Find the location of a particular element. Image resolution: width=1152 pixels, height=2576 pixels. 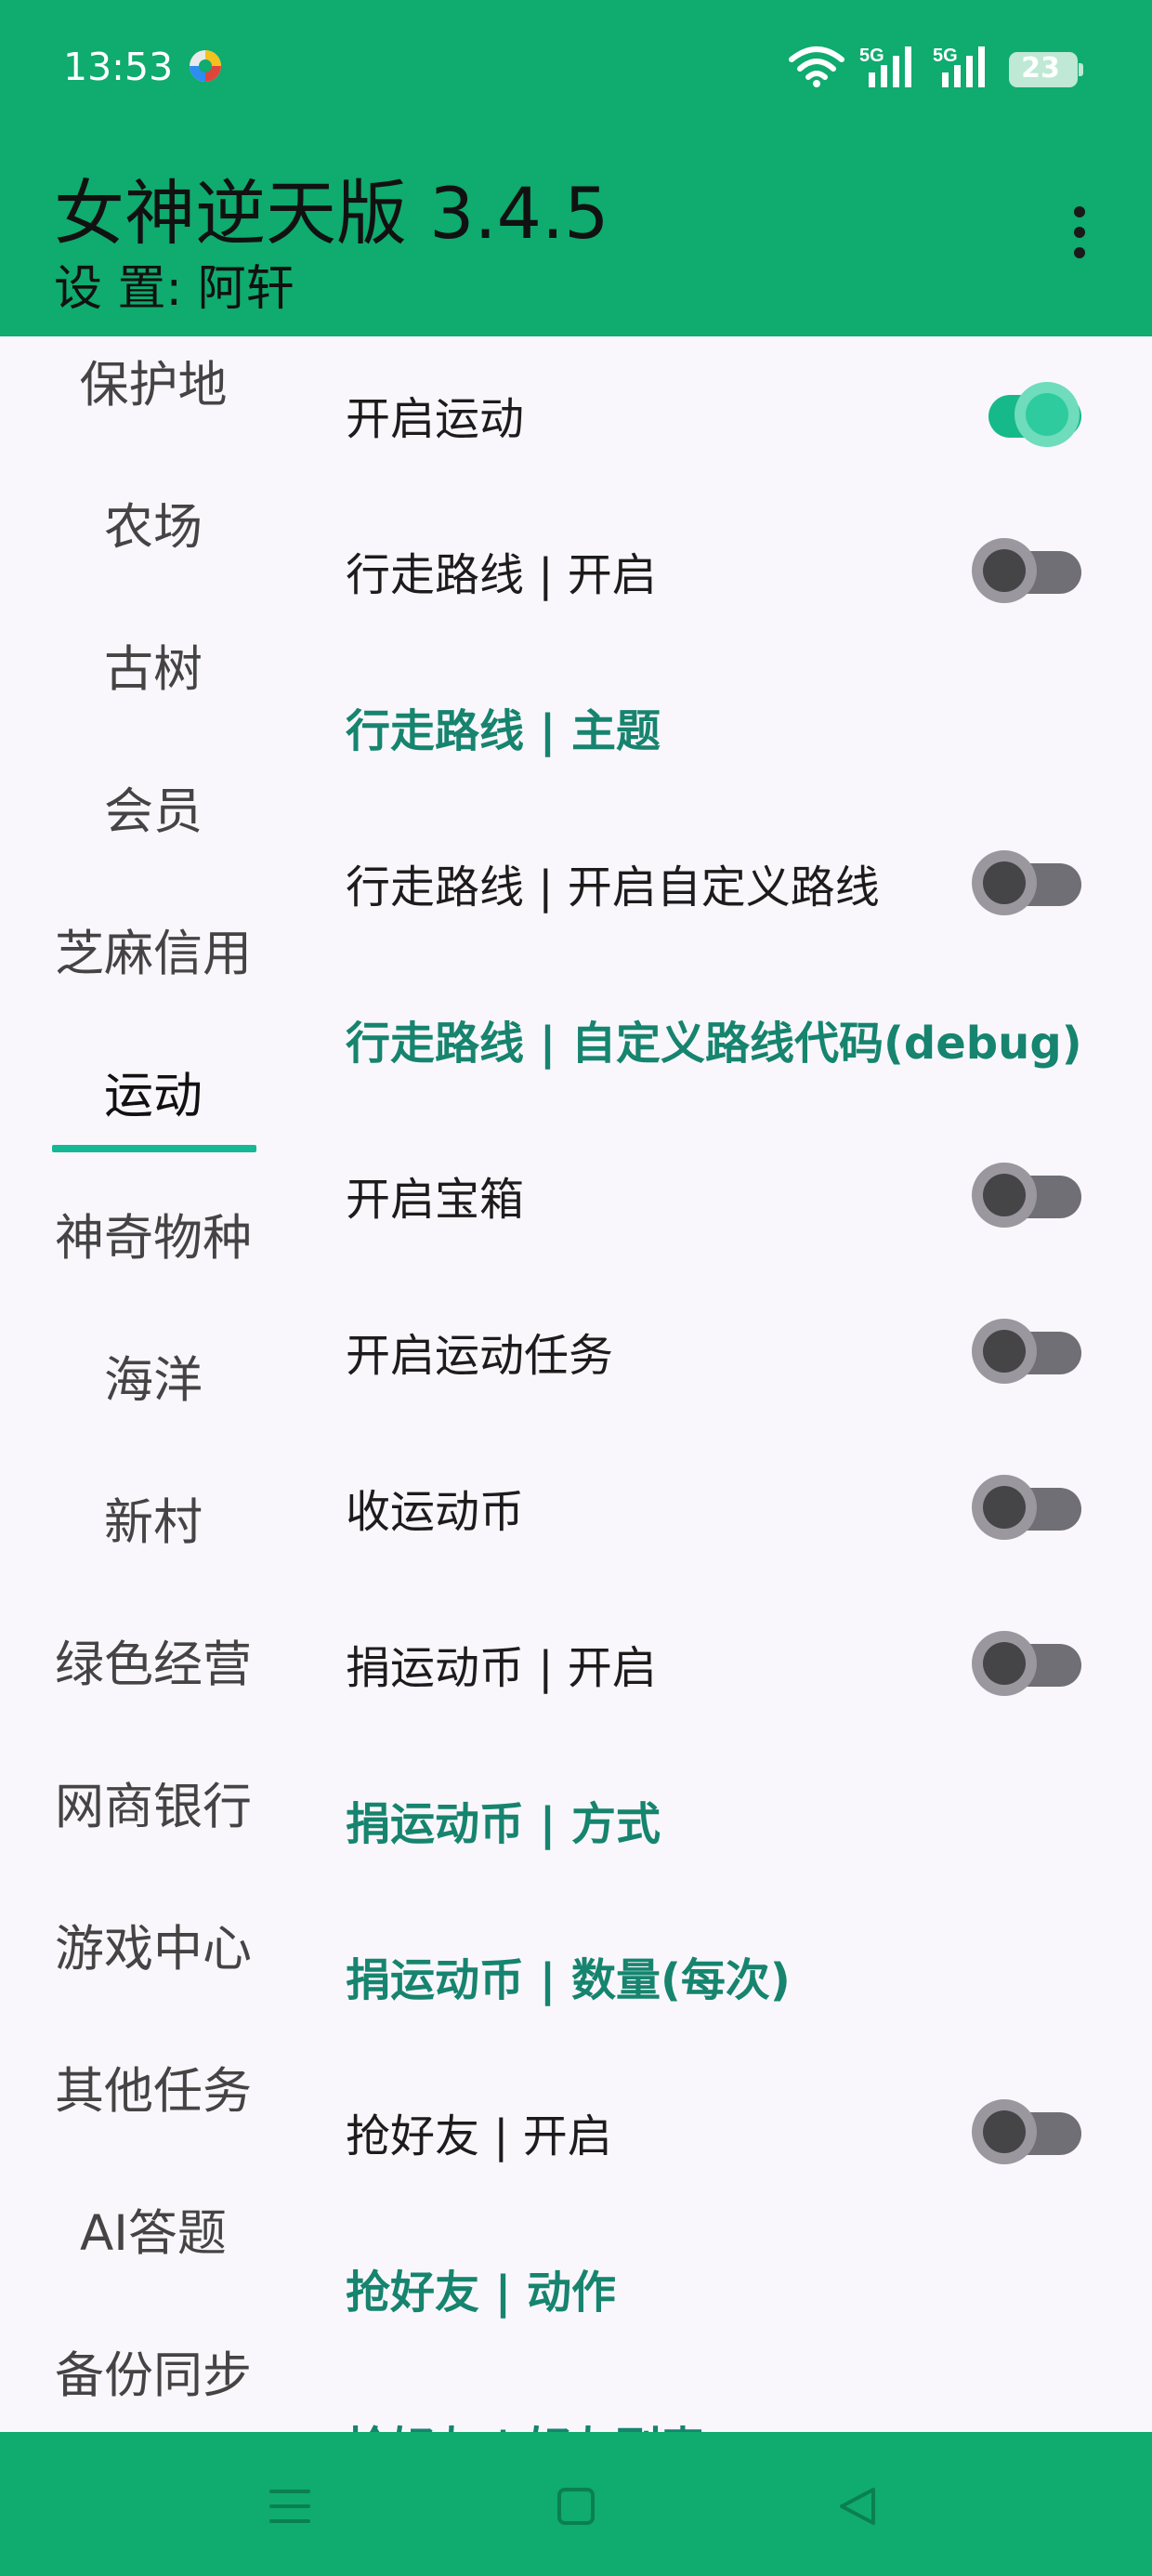

sidebar-item-sesame-credit: 芝麻信用 is located at coordinates (153, 949).